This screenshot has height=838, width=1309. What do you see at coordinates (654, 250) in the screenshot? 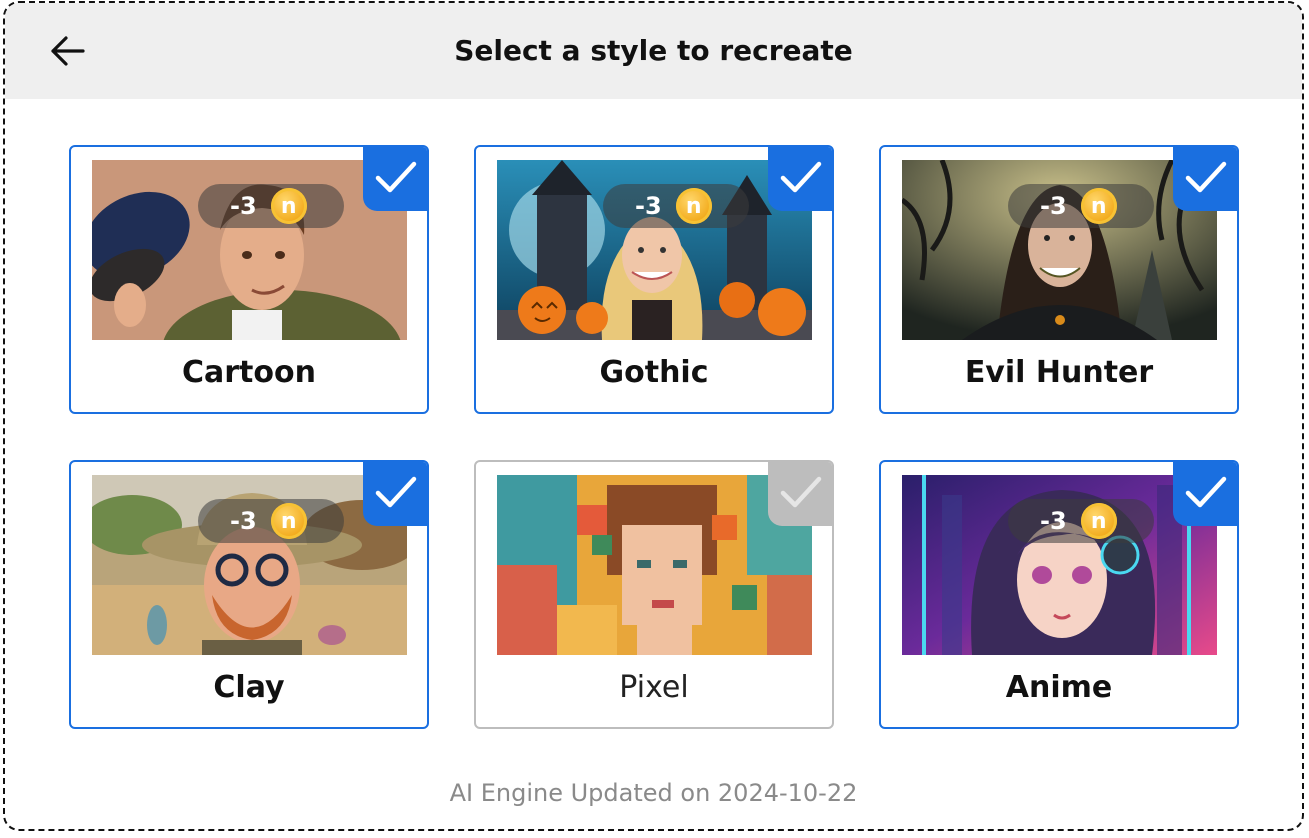
I see `style-thumbnail-gothic: -3 n` at bounding box center [654, 250].